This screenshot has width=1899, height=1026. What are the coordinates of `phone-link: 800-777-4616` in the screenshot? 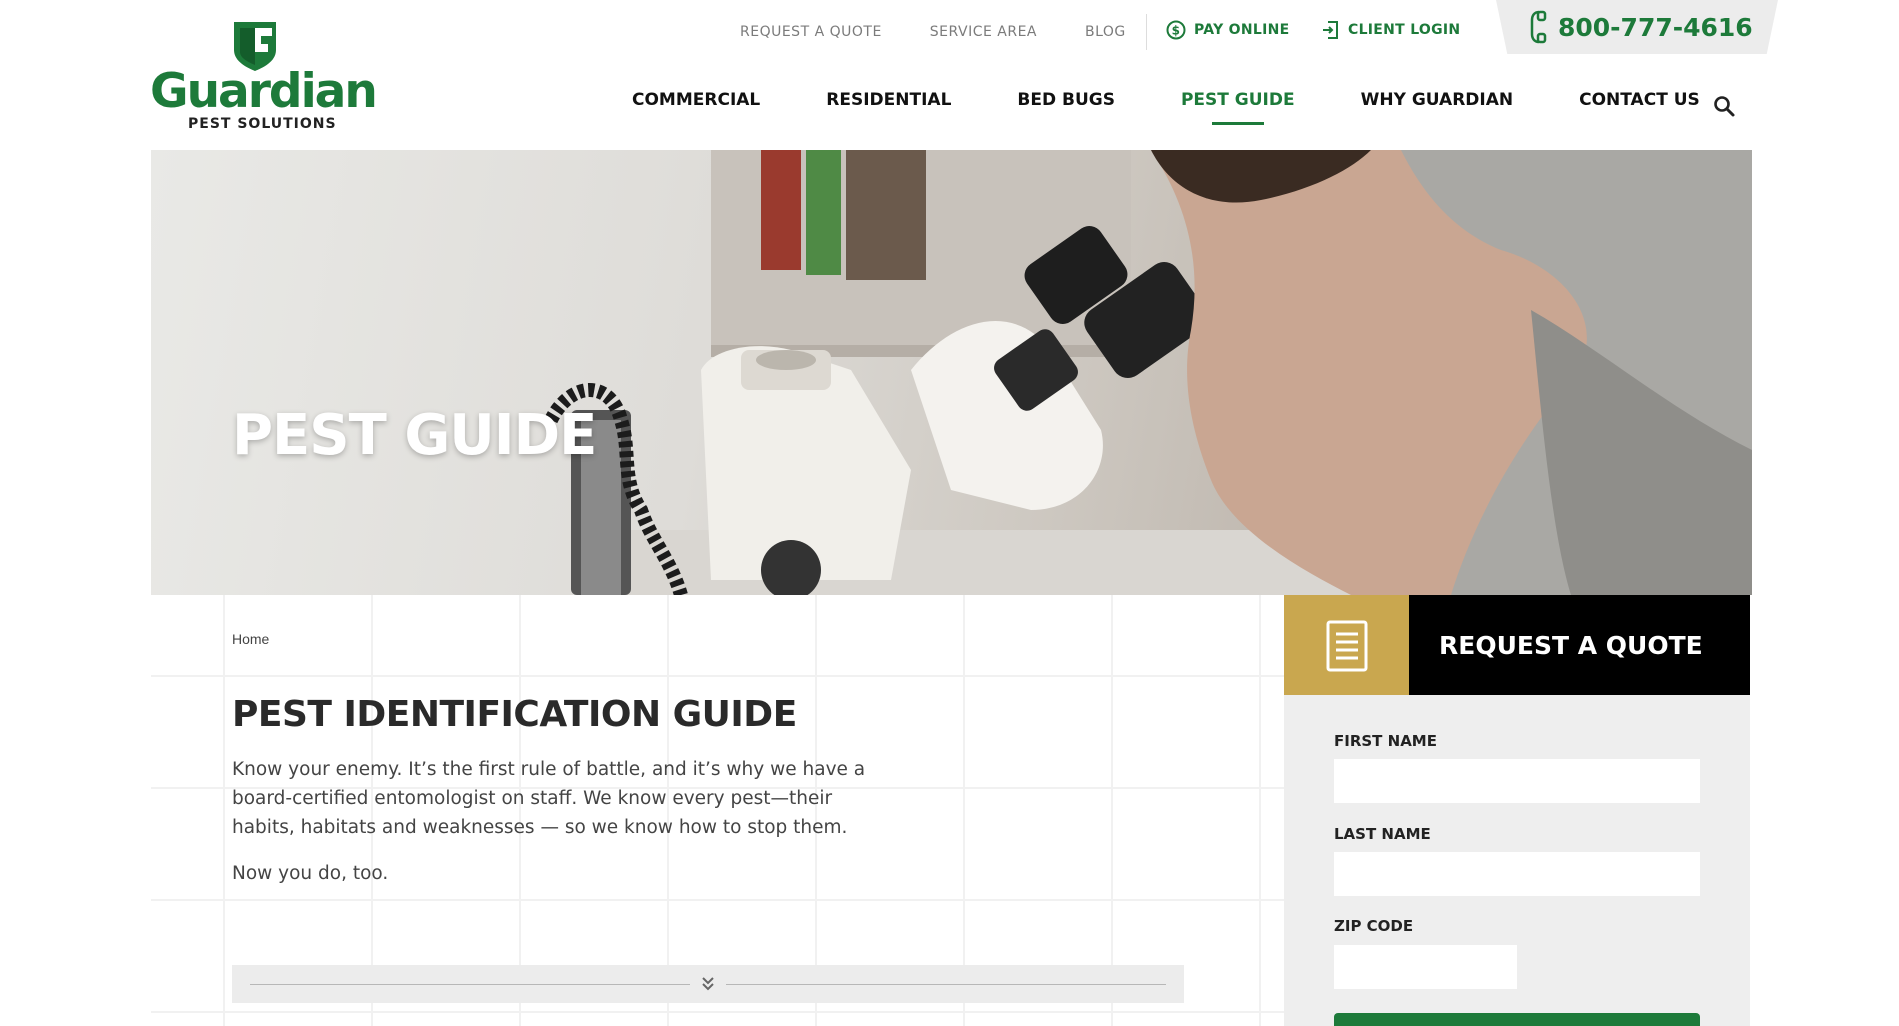 It's located at (1641, 27).